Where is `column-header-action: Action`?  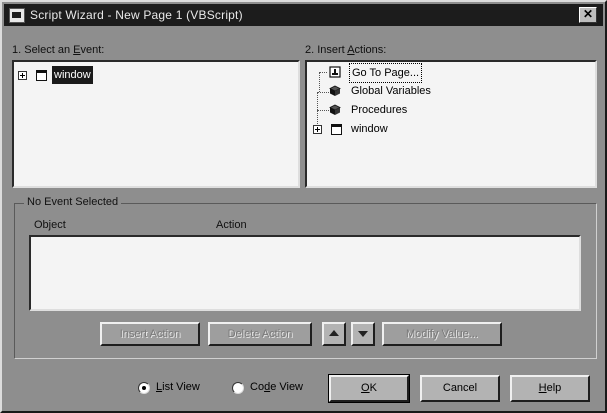
column-header-action: Action is located at coordinates (231, 225).